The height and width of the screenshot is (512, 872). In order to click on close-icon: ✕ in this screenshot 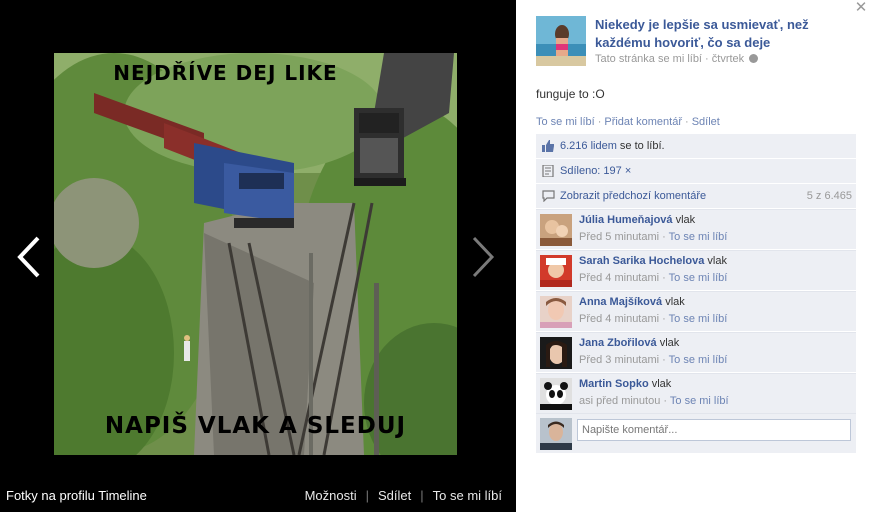, I will do `click(861, 7)`.